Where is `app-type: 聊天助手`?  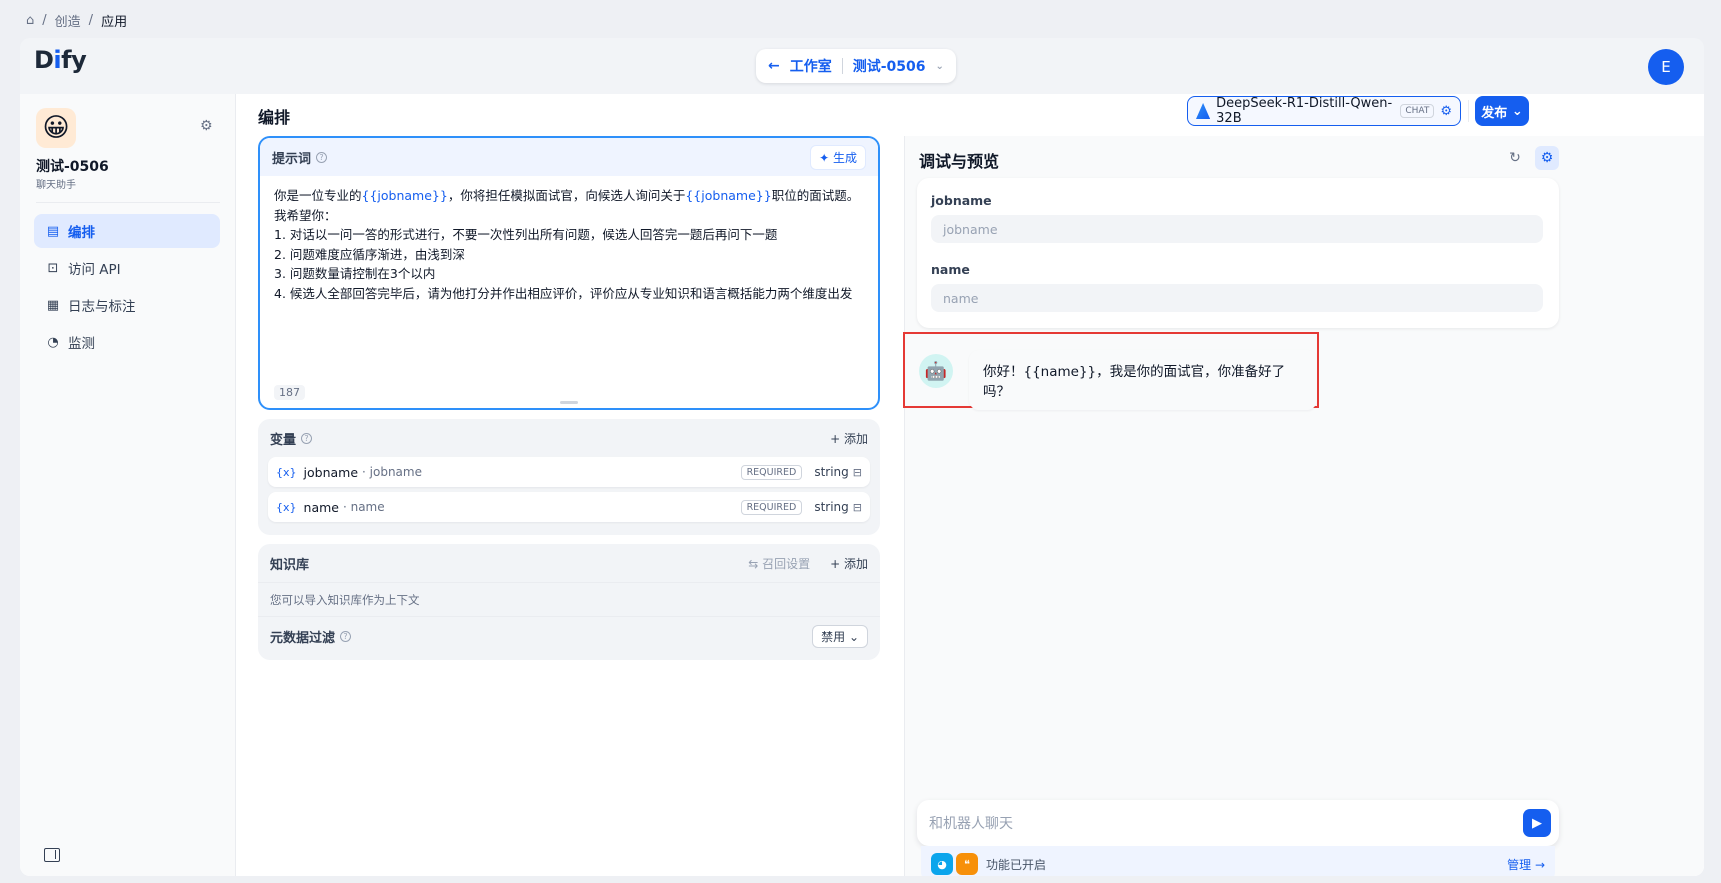
app-type: 聊天助手 is located at coordinates (56, 185).